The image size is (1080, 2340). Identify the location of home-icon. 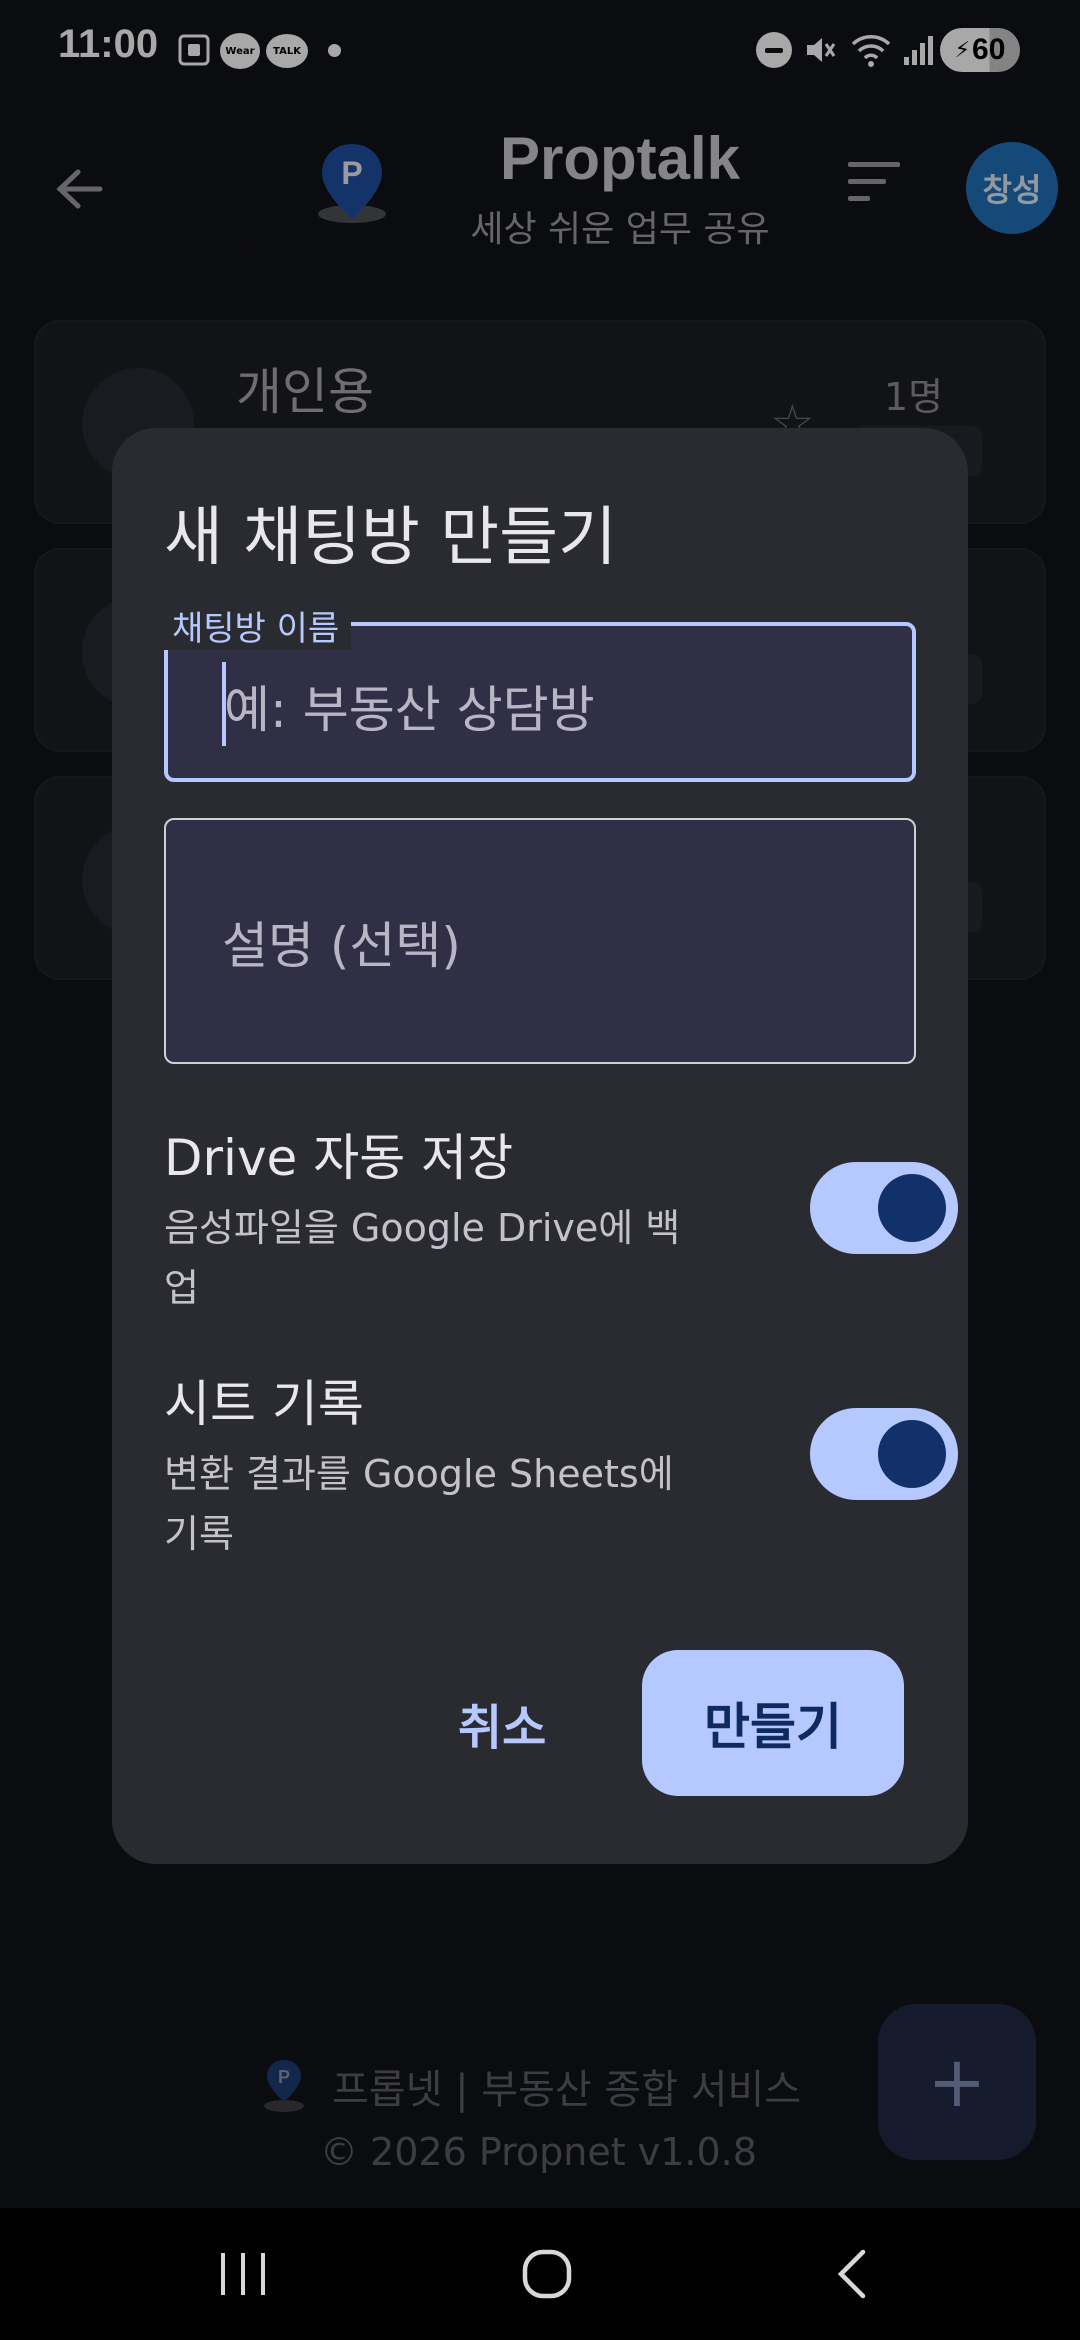
(547, 2274).